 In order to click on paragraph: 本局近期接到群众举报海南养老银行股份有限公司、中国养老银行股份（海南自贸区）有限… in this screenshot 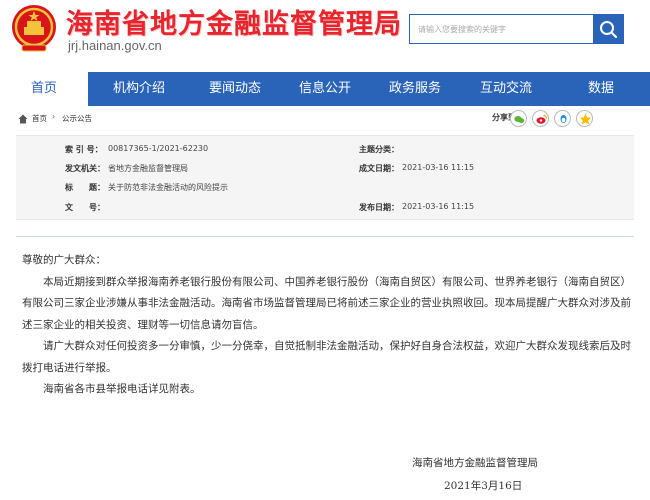, I will do `click(326, 303)`.